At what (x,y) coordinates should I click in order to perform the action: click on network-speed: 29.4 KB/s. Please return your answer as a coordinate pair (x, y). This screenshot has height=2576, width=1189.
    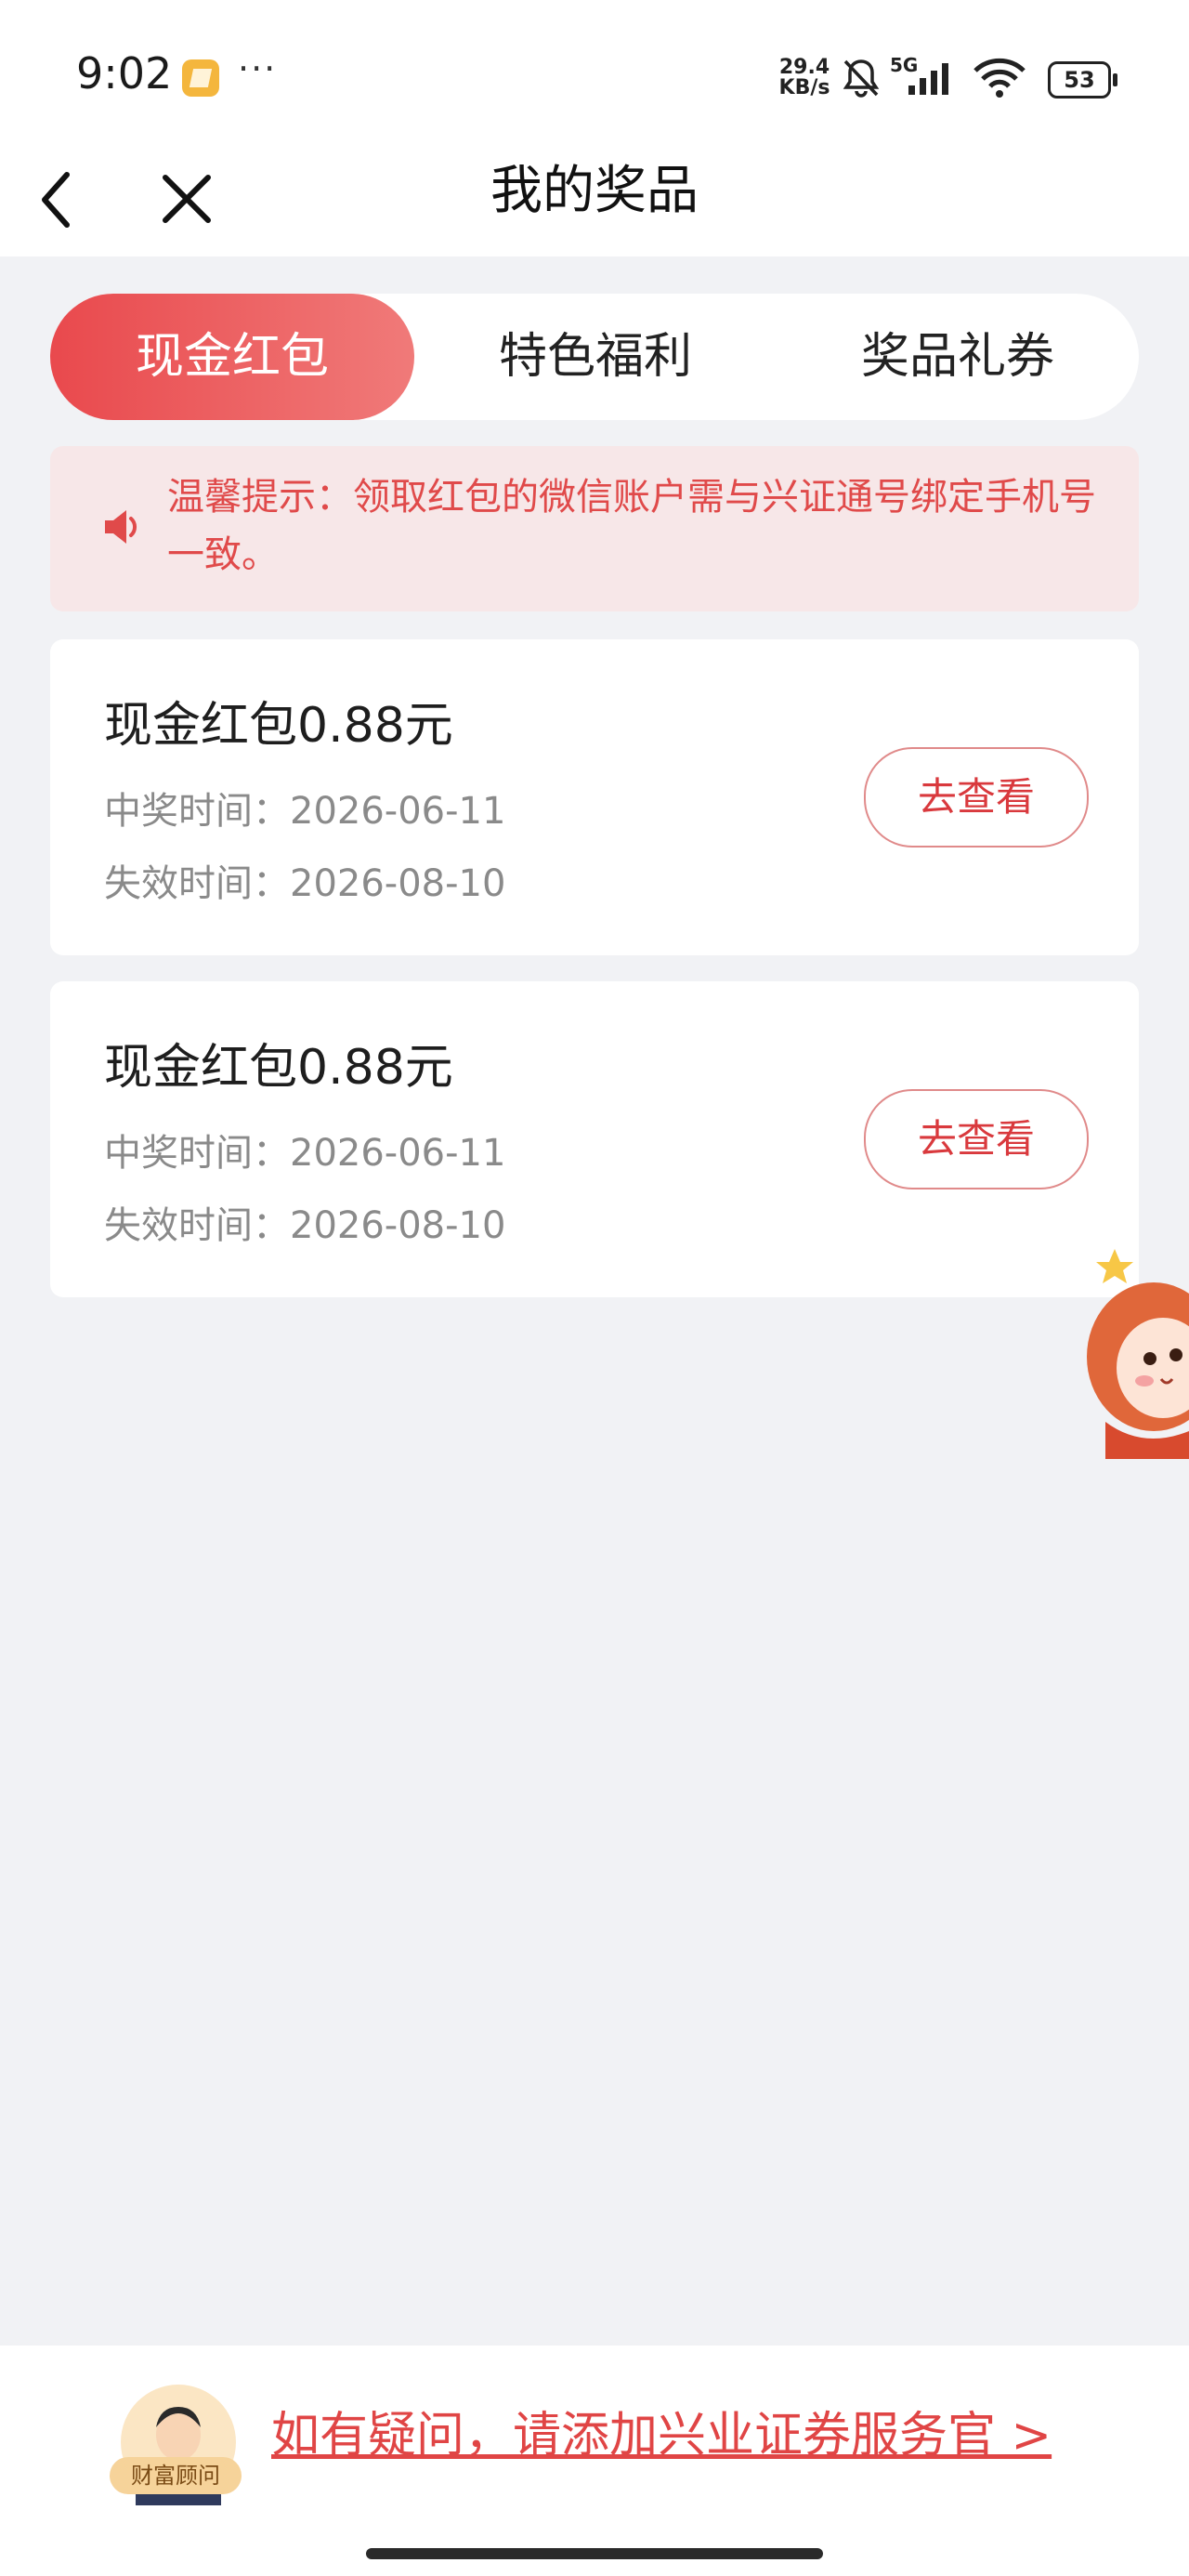
    Looking at the image, I should click on (804, 78).